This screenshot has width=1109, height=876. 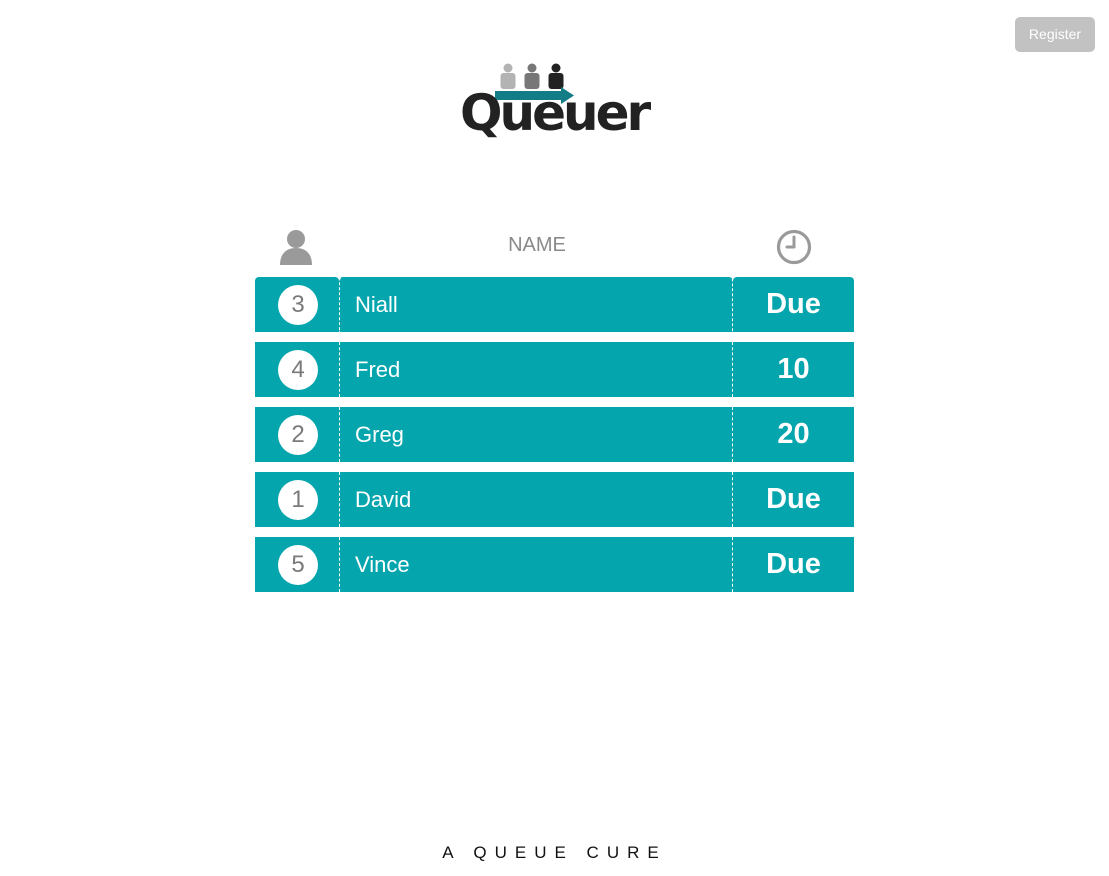 What do you see at coordinates (378, 369) in the screenshot?
I see `person-name: Fred` at bounding box center [378, 369].